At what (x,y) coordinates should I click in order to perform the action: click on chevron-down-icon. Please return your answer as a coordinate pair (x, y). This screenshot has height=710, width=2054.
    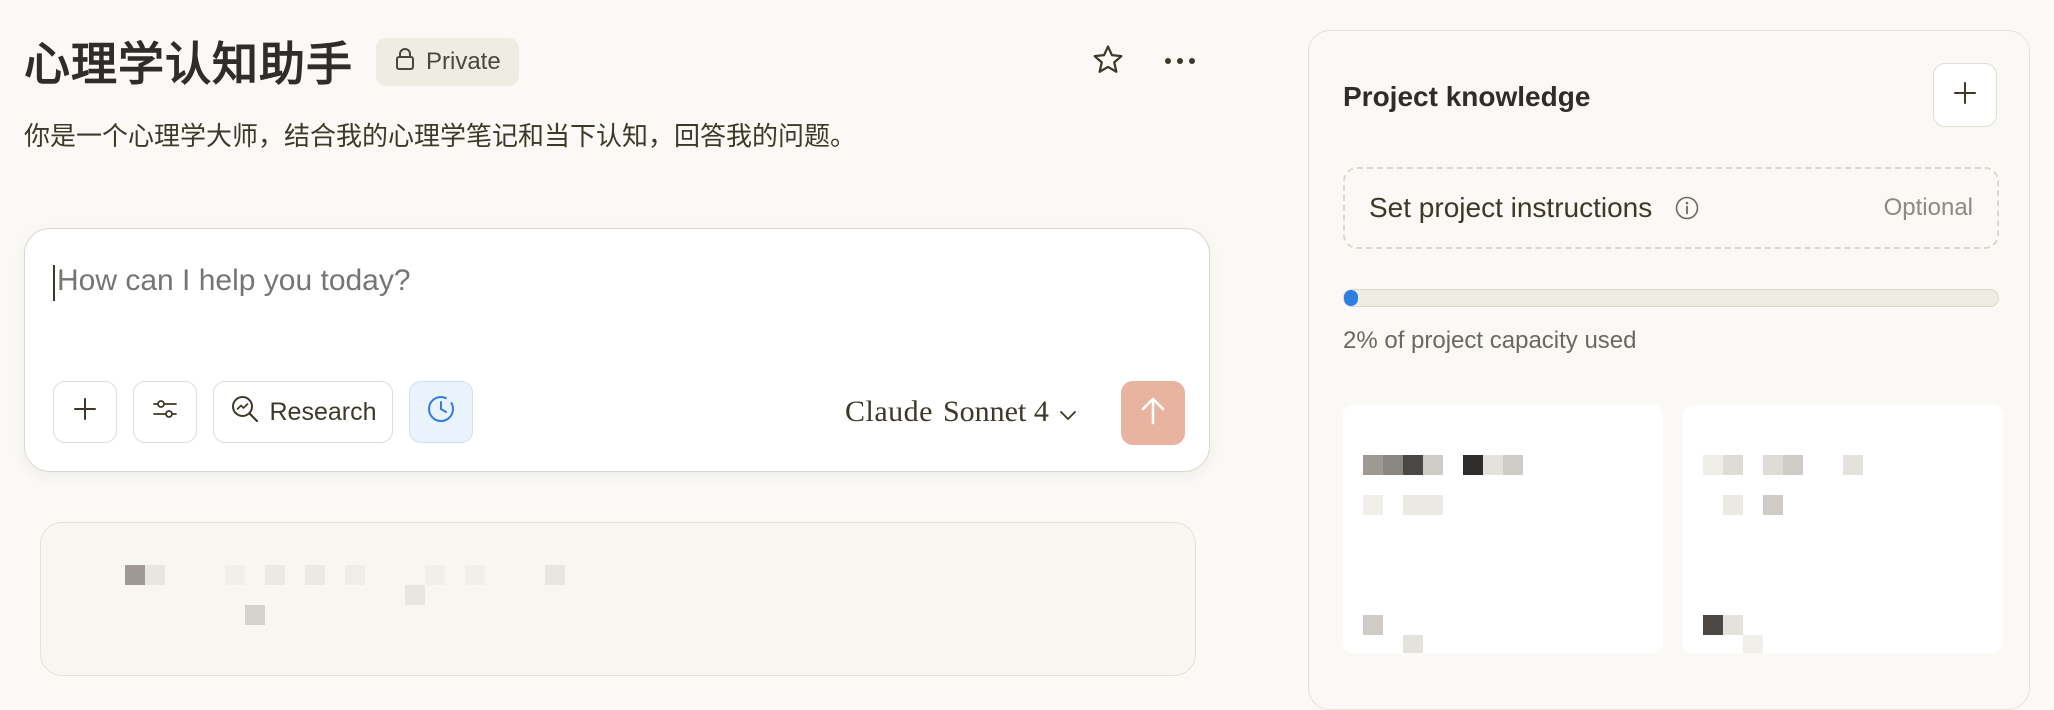
    Looking at the image, I should click on (1068, 412).